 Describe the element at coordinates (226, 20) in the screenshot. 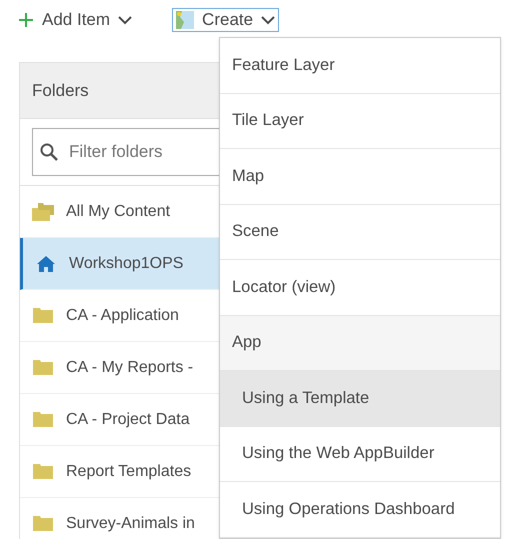

I see `create-button: Create` at that location.